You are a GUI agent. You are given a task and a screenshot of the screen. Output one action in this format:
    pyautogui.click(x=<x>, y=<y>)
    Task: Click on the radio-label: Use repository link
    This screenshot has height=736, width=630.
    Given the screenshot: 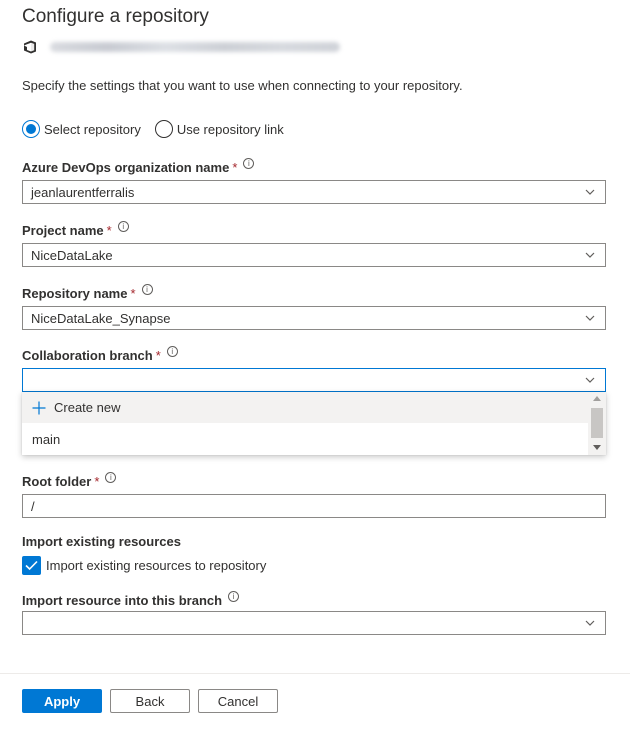 What is the action you would take?
    pyautogui.click(x=230, y=129)
    